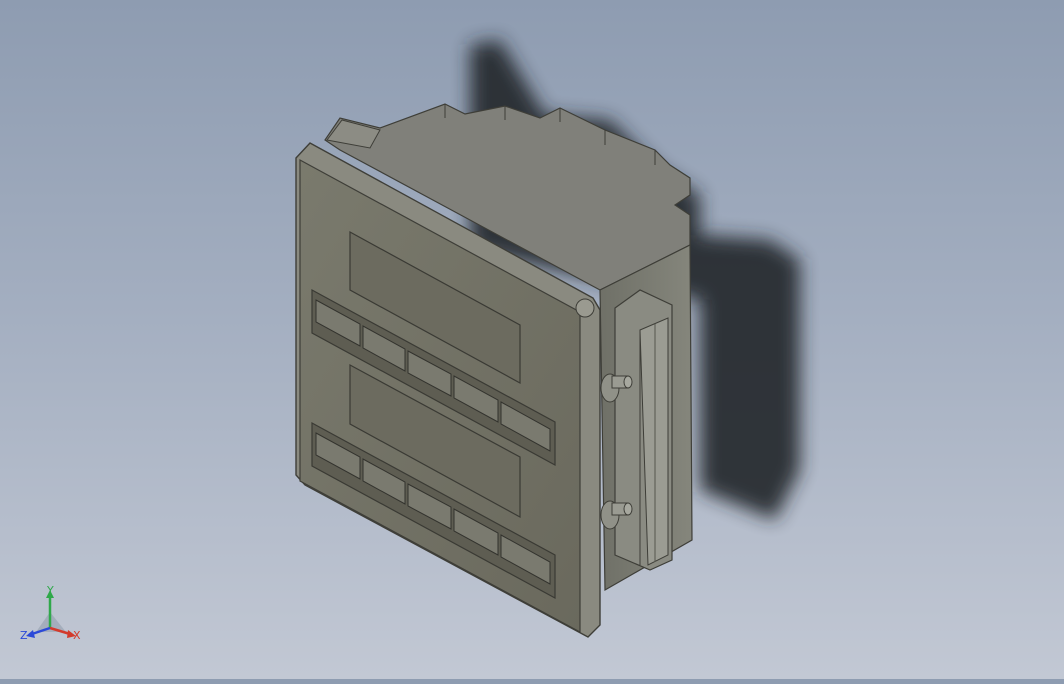 This screenshot has height=684, width=1064. What do you see at coordinates (24, 635) in the screenshot?
I see `z-axis-label: Z` at bounding box center [24, 635].